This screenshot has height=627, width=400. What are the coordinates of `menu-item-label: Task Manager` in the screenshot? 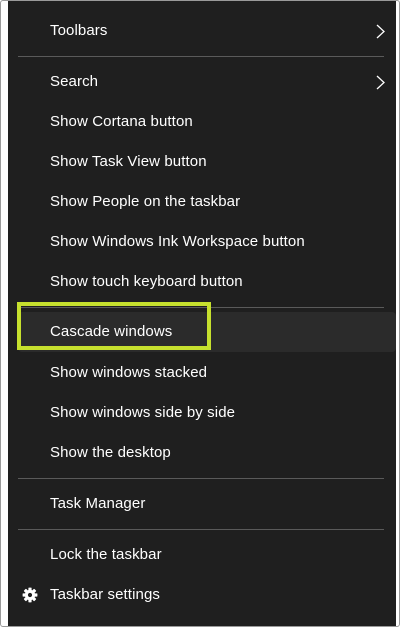 It's located at (98, 503).